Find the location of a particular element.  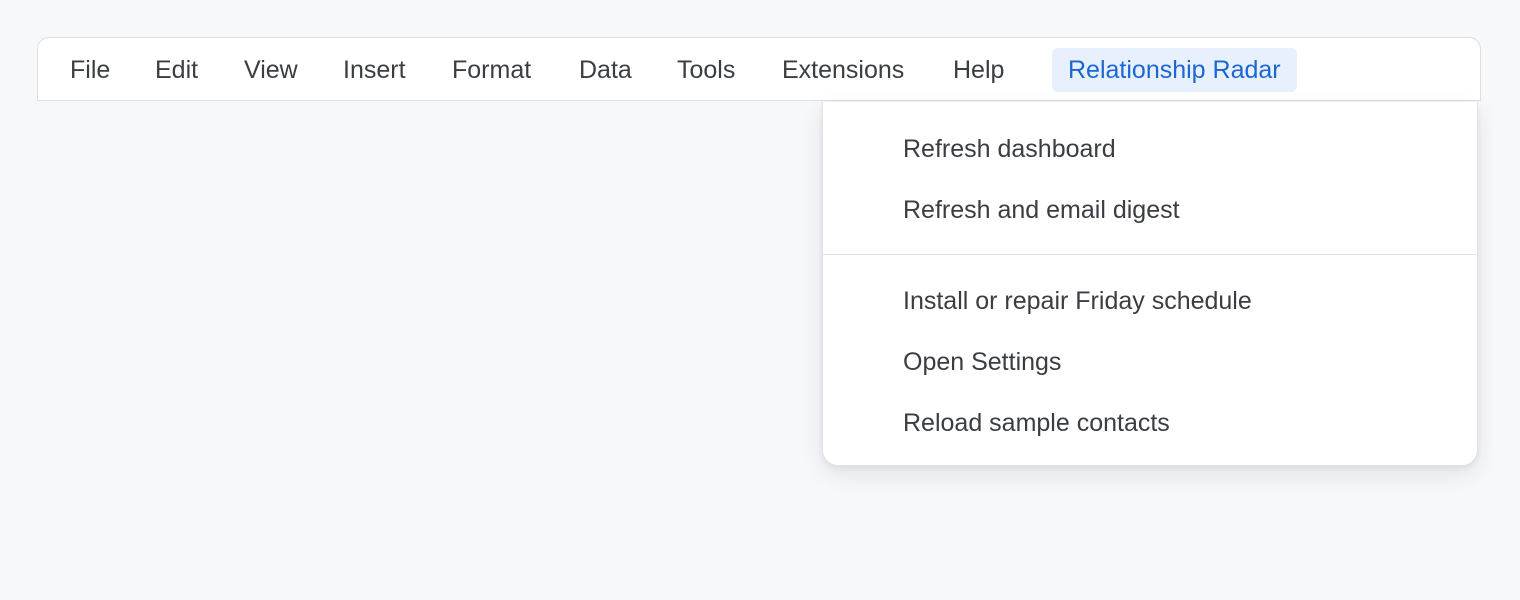

refresh-email-digest-item: Refresh and email digest is located at coordinates (1150, 210).